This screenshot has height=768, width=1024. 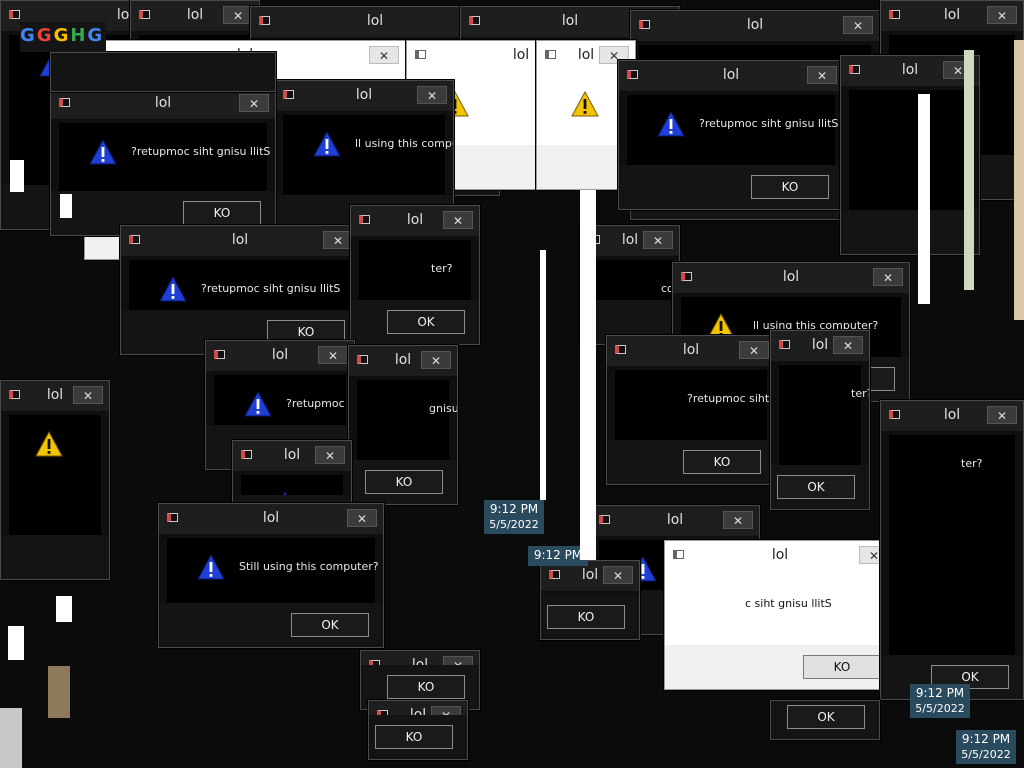 What do you see at coordinates (163, 162) in the screenshot?
I see `alert-dialog: lol✕ ?retupmoc siht gnisu llitS KO` at bounding box center [163, 162].